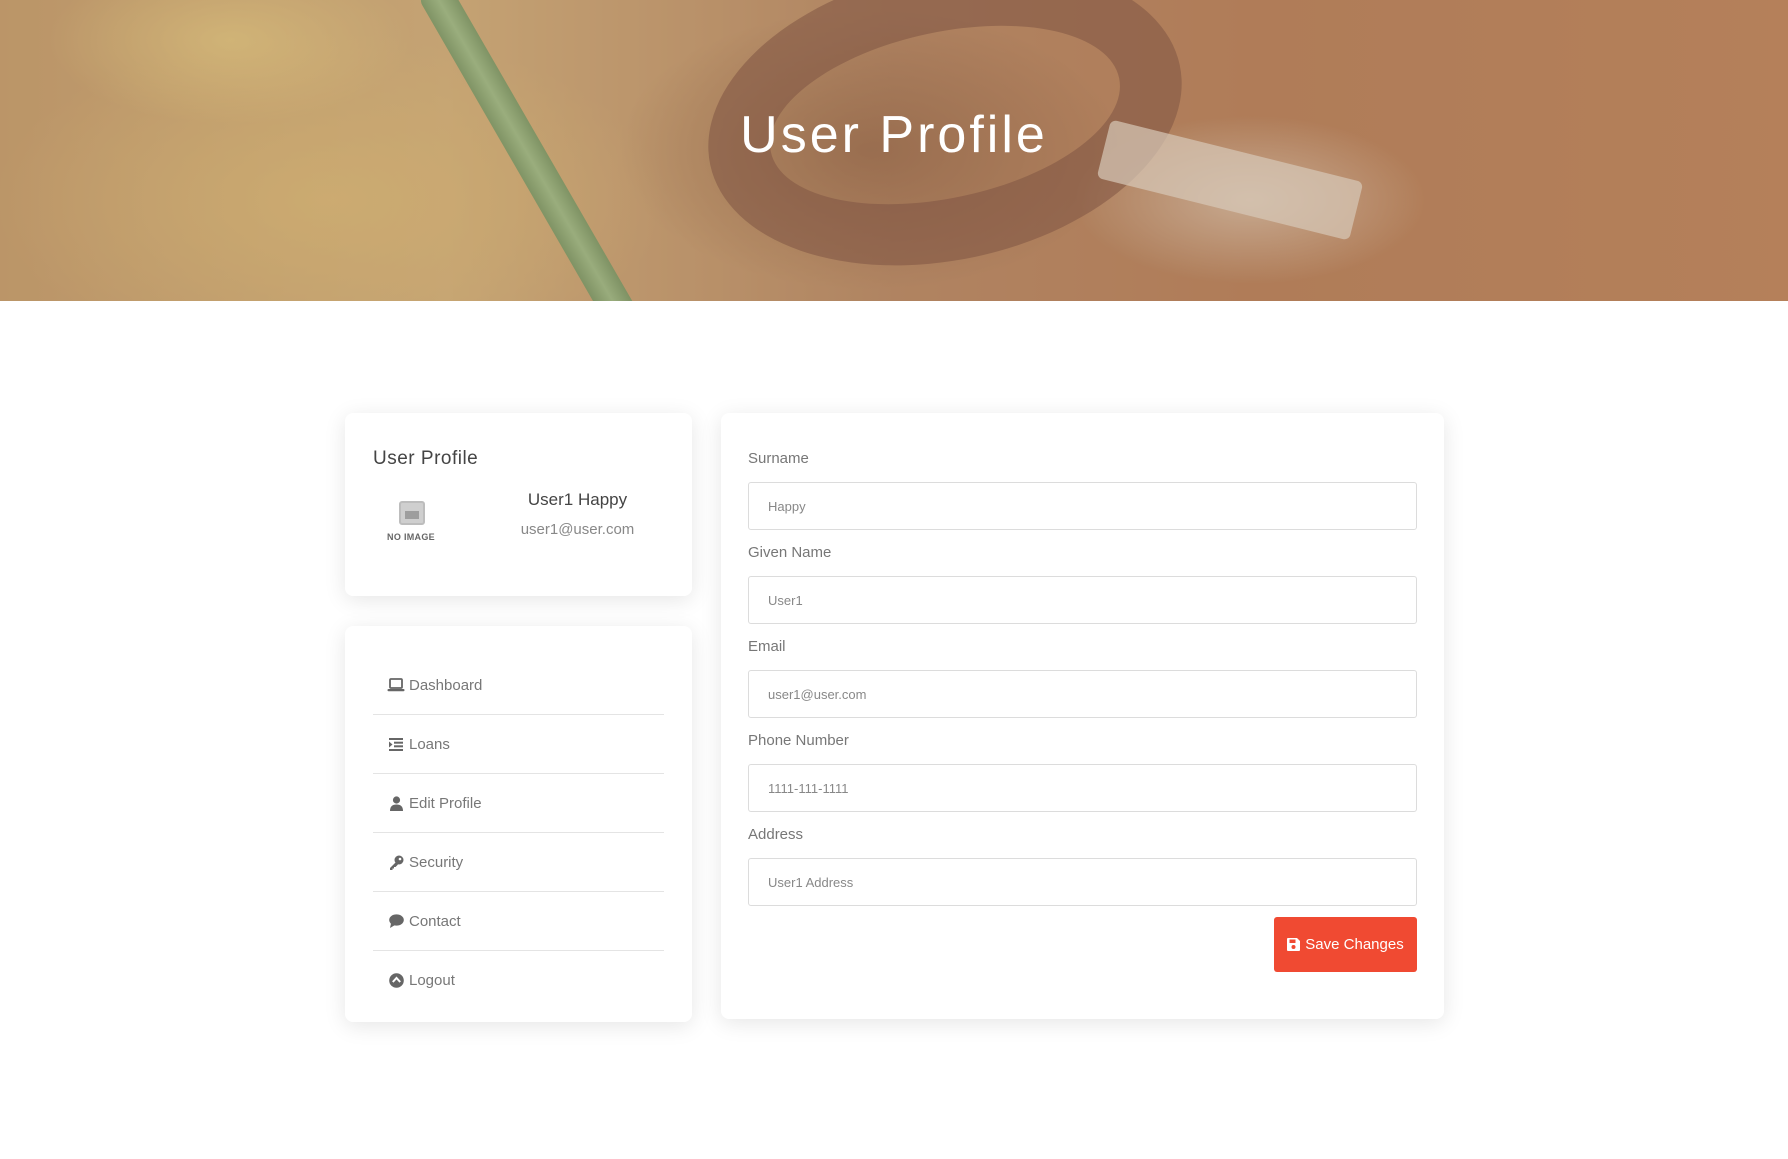 The height and width of the screenshot is (1159, 1788). What do you see at coordinates (411, 537) in the screenshot?
I see `avatar-placeholder-text: NO IMAGE` at bounding box center [411, 537].